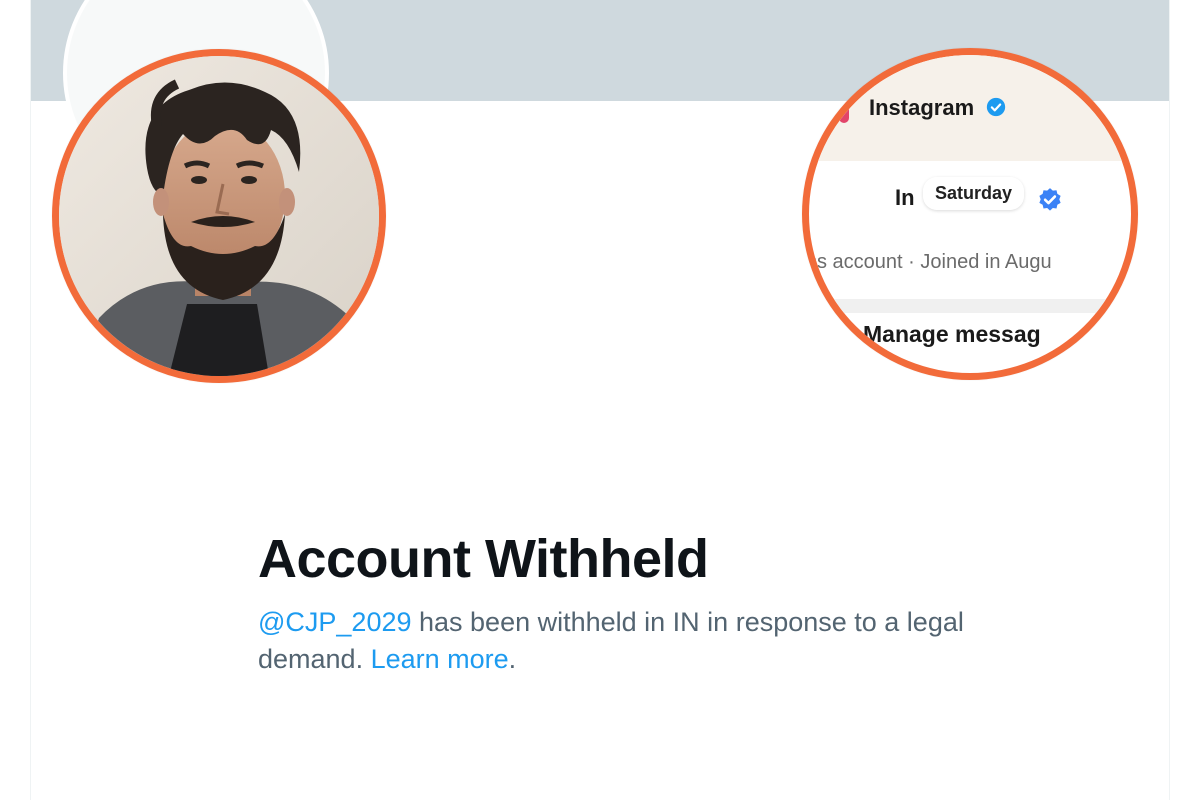  I want to click on manage-messages-button: Manage messag, so click(952, 334).